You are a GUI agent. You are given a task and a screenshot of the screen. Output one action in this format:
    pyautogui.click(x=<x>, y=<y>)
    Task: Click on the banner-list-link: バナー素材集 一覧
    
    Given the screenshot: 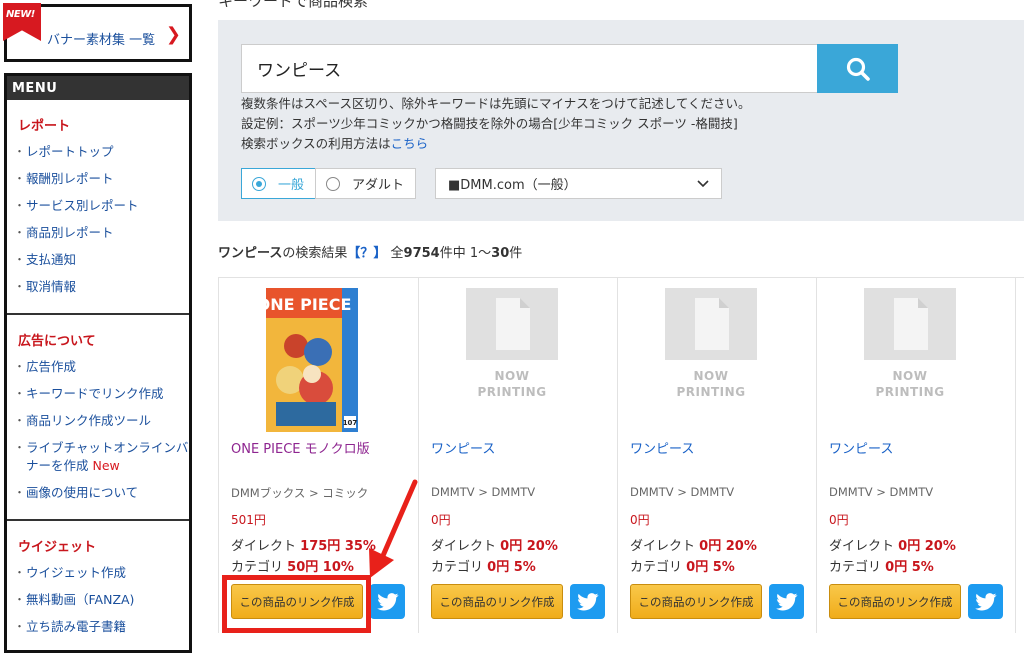 What is the action you would take?
    pyautogui.click(x=101, y=38)
    